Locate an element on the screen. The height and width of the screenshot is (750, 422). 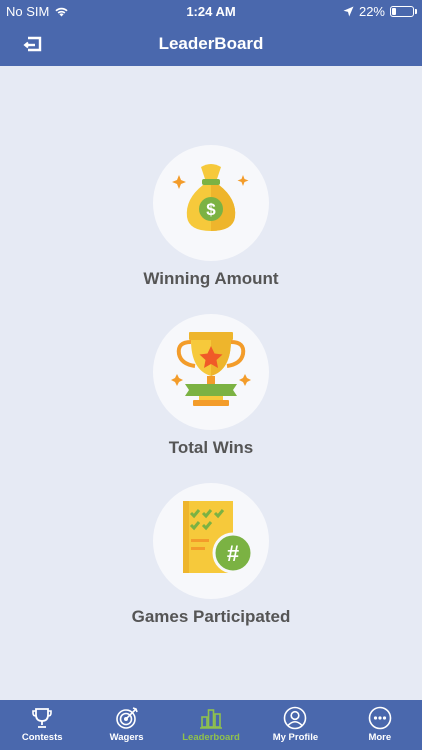
page-title: LeaderBoard is located at coordinates (211, 43).